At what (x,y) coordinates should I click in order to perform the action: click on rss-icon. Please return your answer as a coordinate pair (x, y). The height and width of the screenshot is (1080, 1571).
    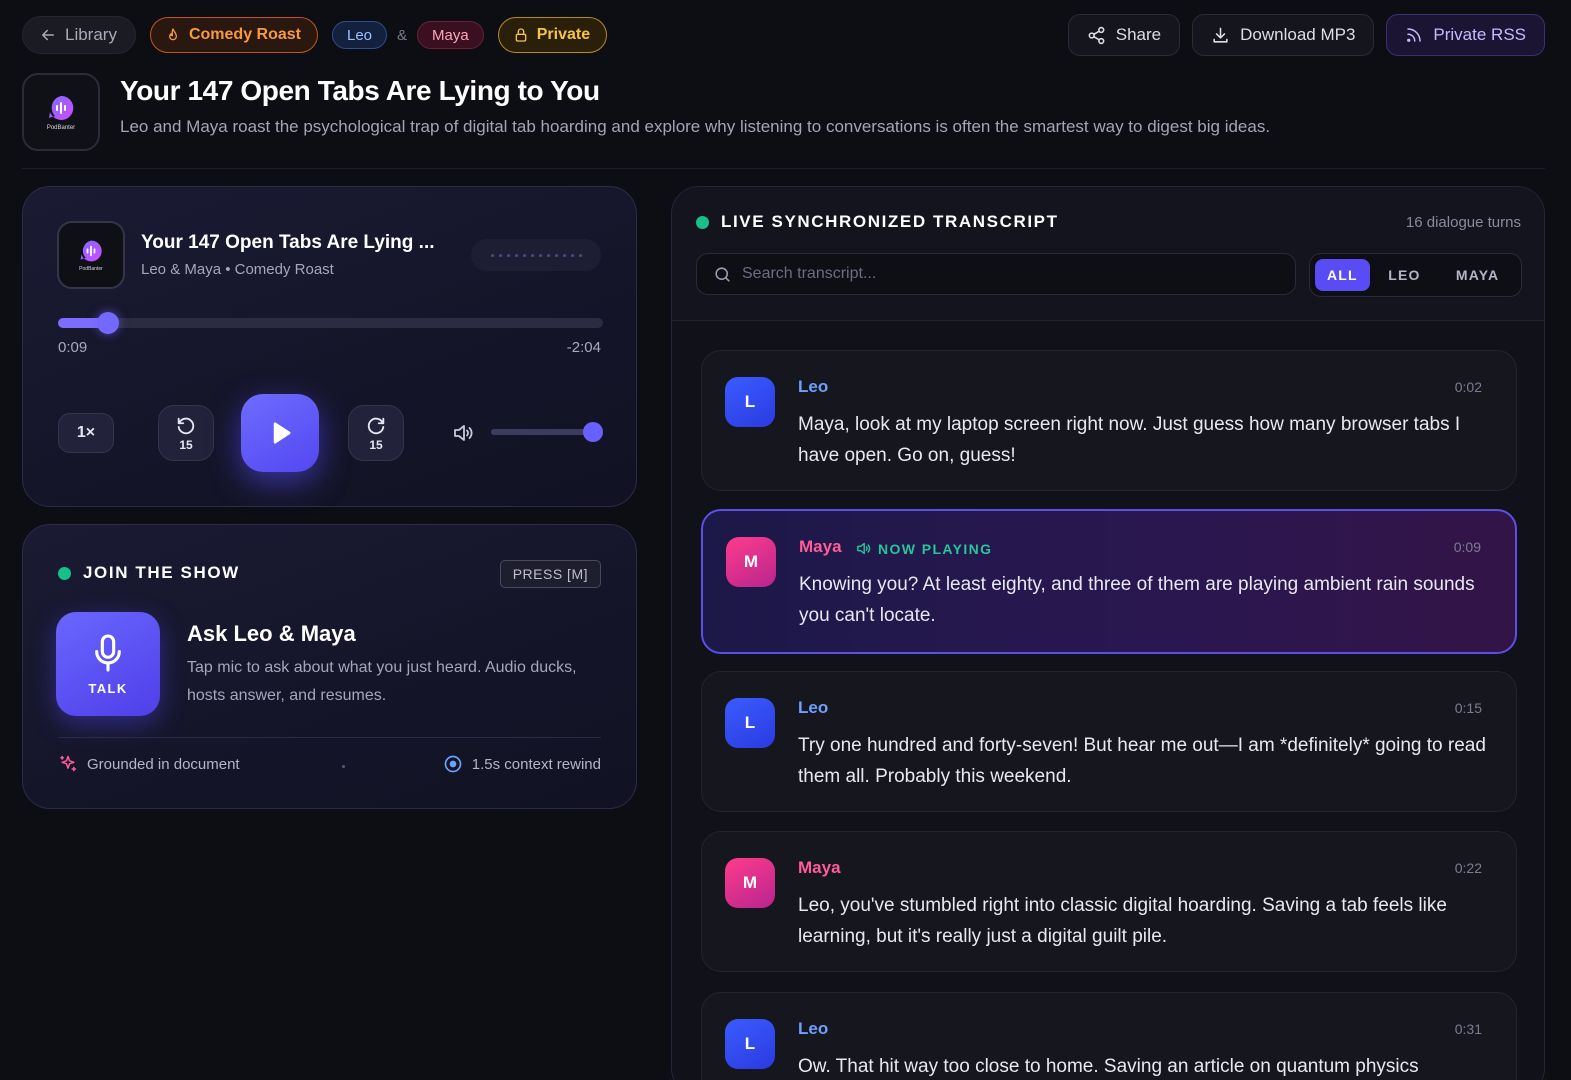
    Looking at the image, I should click on (1414, 35).